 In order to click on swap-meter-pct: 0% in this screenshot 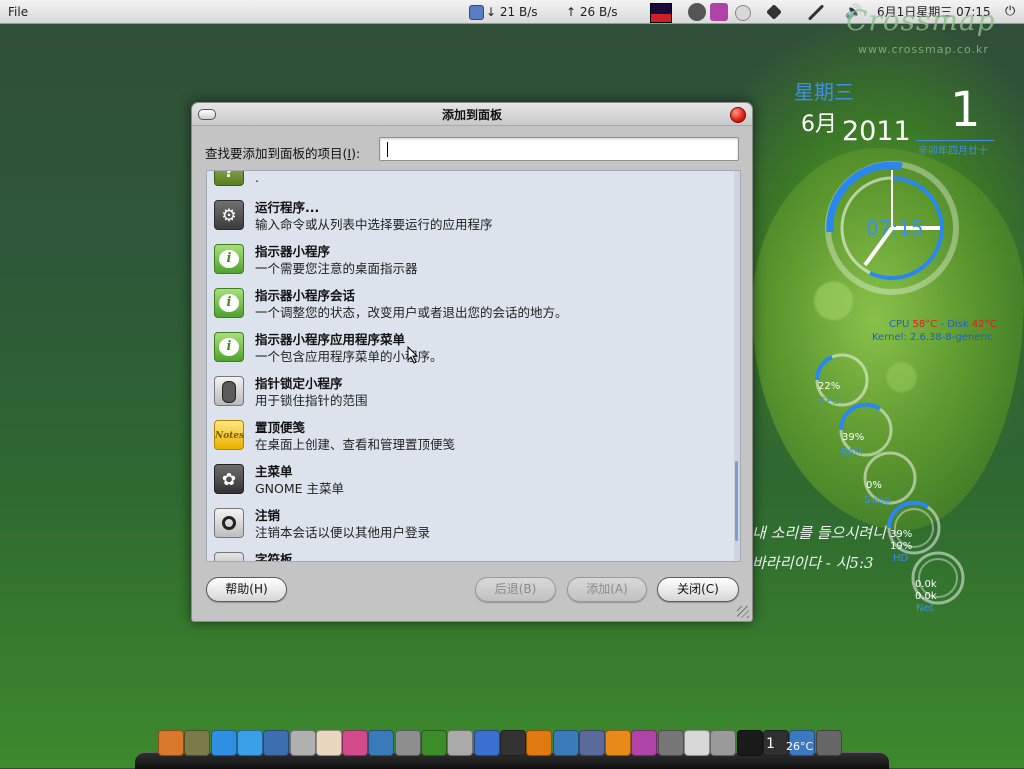, I will do `click(874, 485)`.